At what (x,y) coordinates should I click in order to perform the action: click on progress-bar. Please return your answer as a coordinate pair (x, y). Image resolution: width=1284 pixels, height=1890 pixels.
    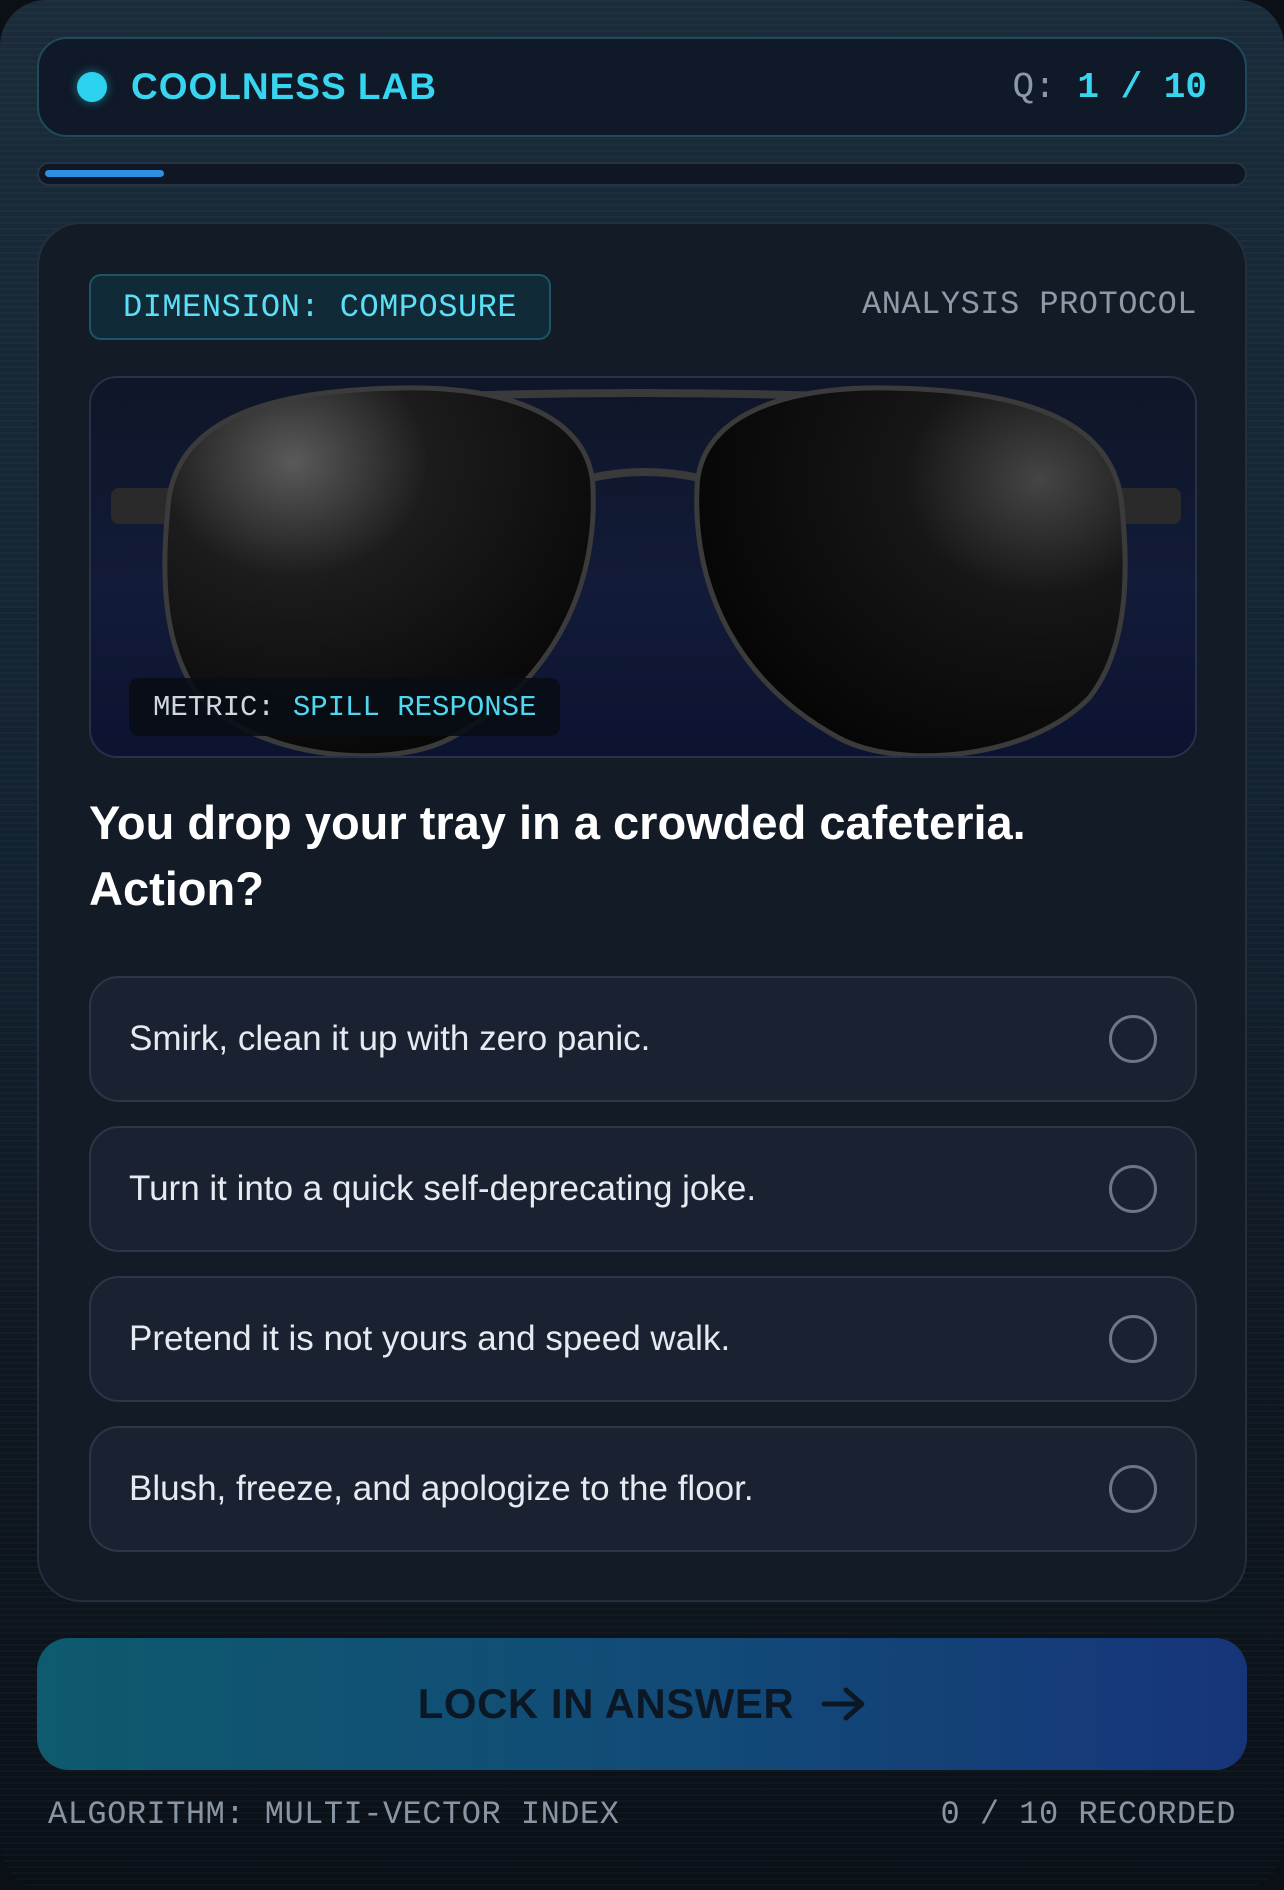
    Looking at the image, I should click on (642, 174).